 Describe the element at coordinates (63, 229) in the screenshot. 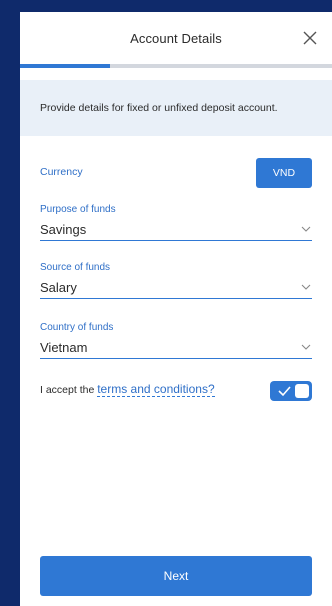

I see `purpose-of-funds-value: Savings` at that location.